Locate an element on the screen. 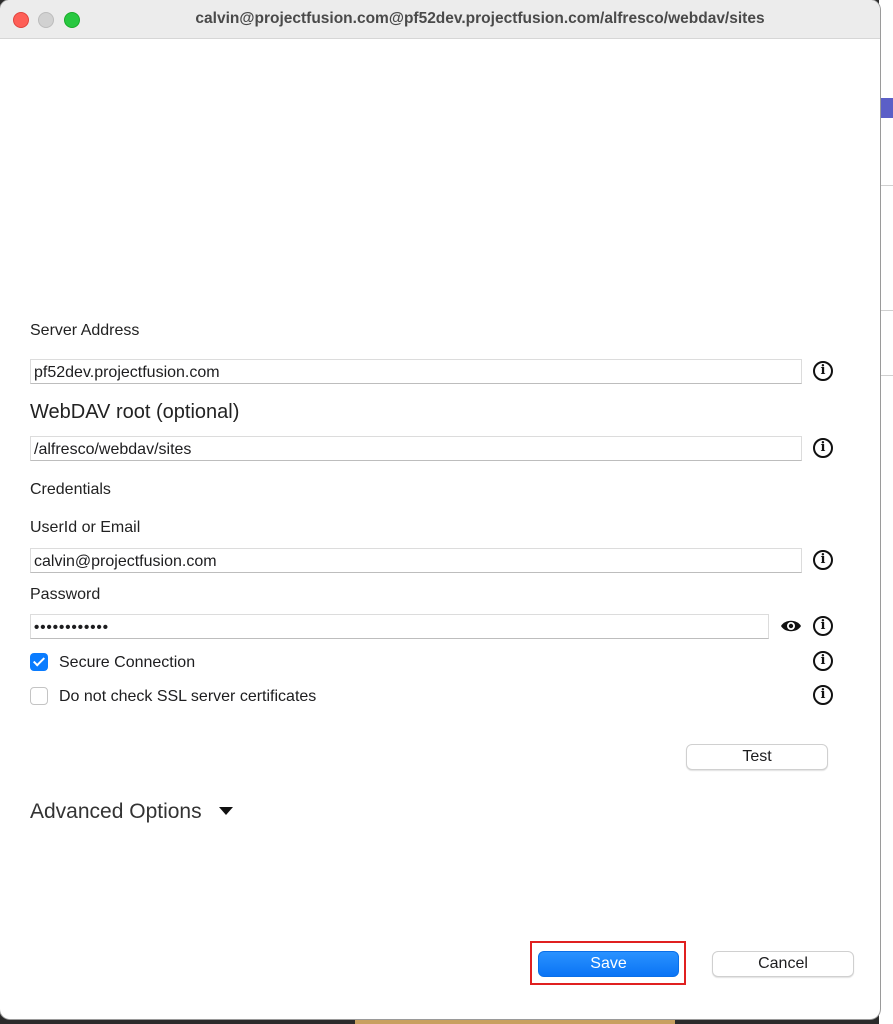 This screenshot has height=1024, width=893. advanced-options-toggle: Advanced Options is located at coordinates (116, 812).